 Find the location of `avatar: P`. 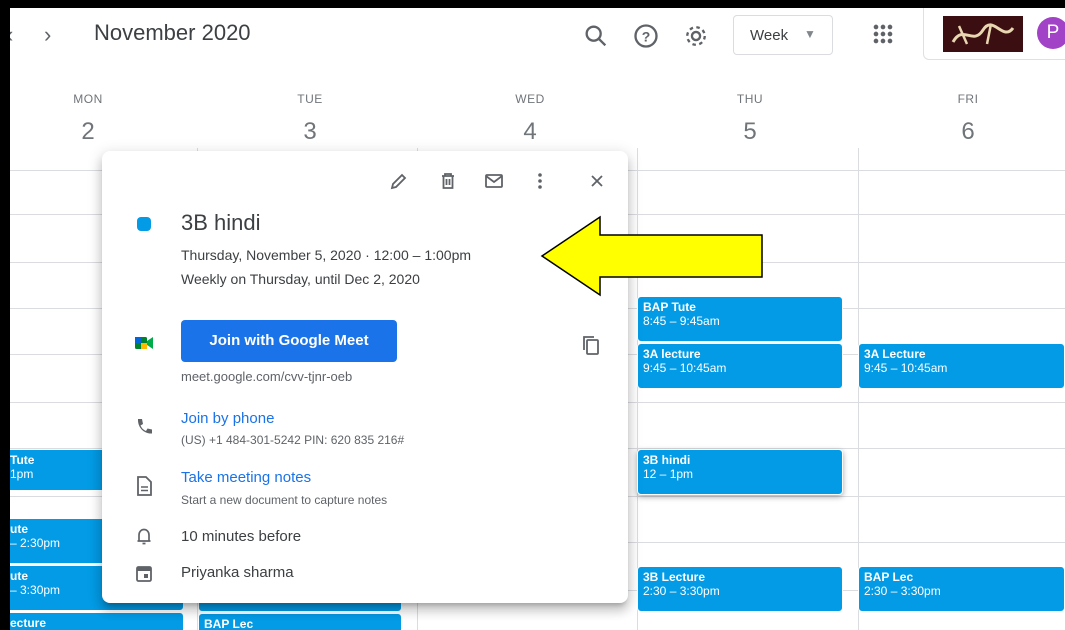

avatar: P is located at coordinates (1051, 33).